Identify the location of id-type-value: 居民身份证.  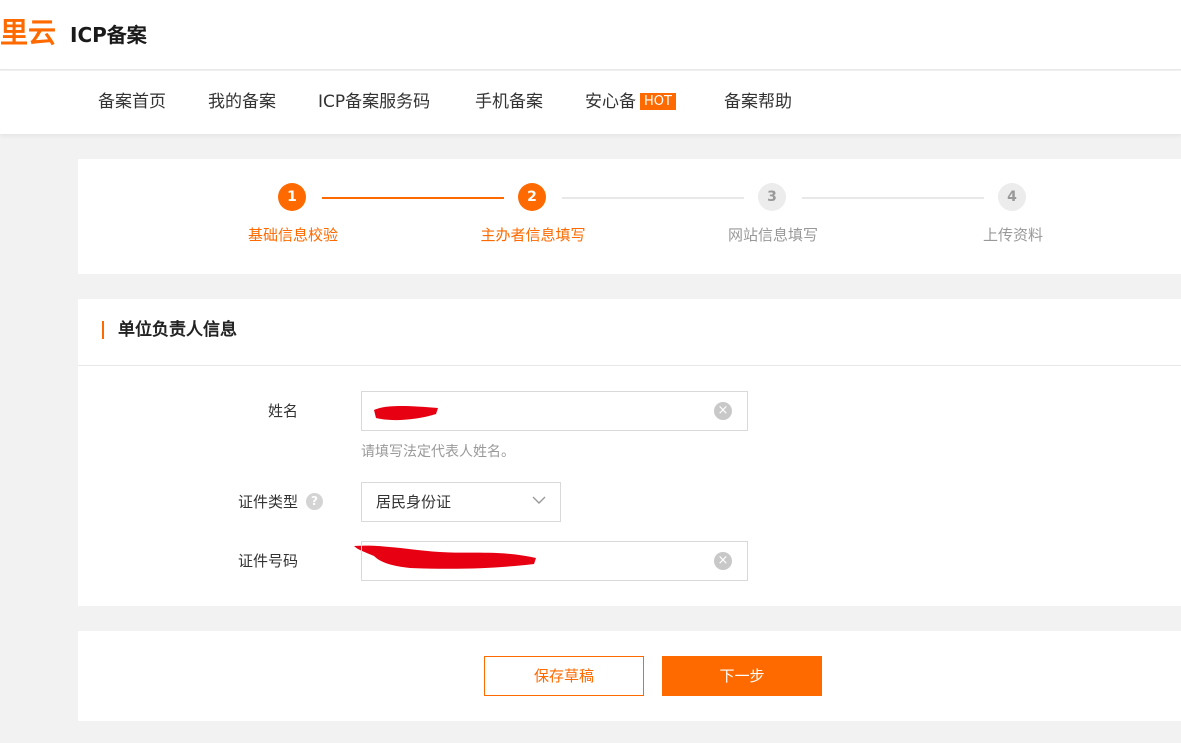
(414, 502).